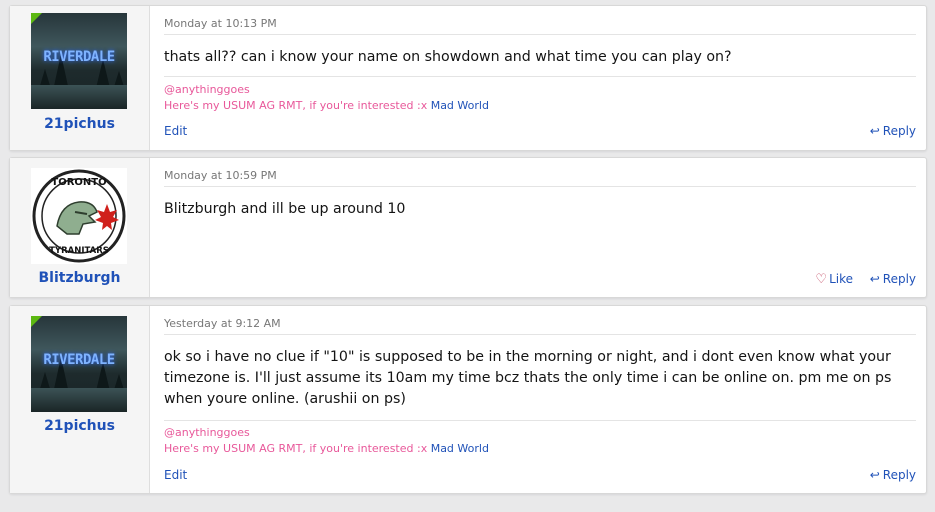 This screenshot has height=512, width=935. Describe the element at coordinates (222, 323) in the screenshot. I see `post-date: Yesterday at 9:12 AM` at that location.